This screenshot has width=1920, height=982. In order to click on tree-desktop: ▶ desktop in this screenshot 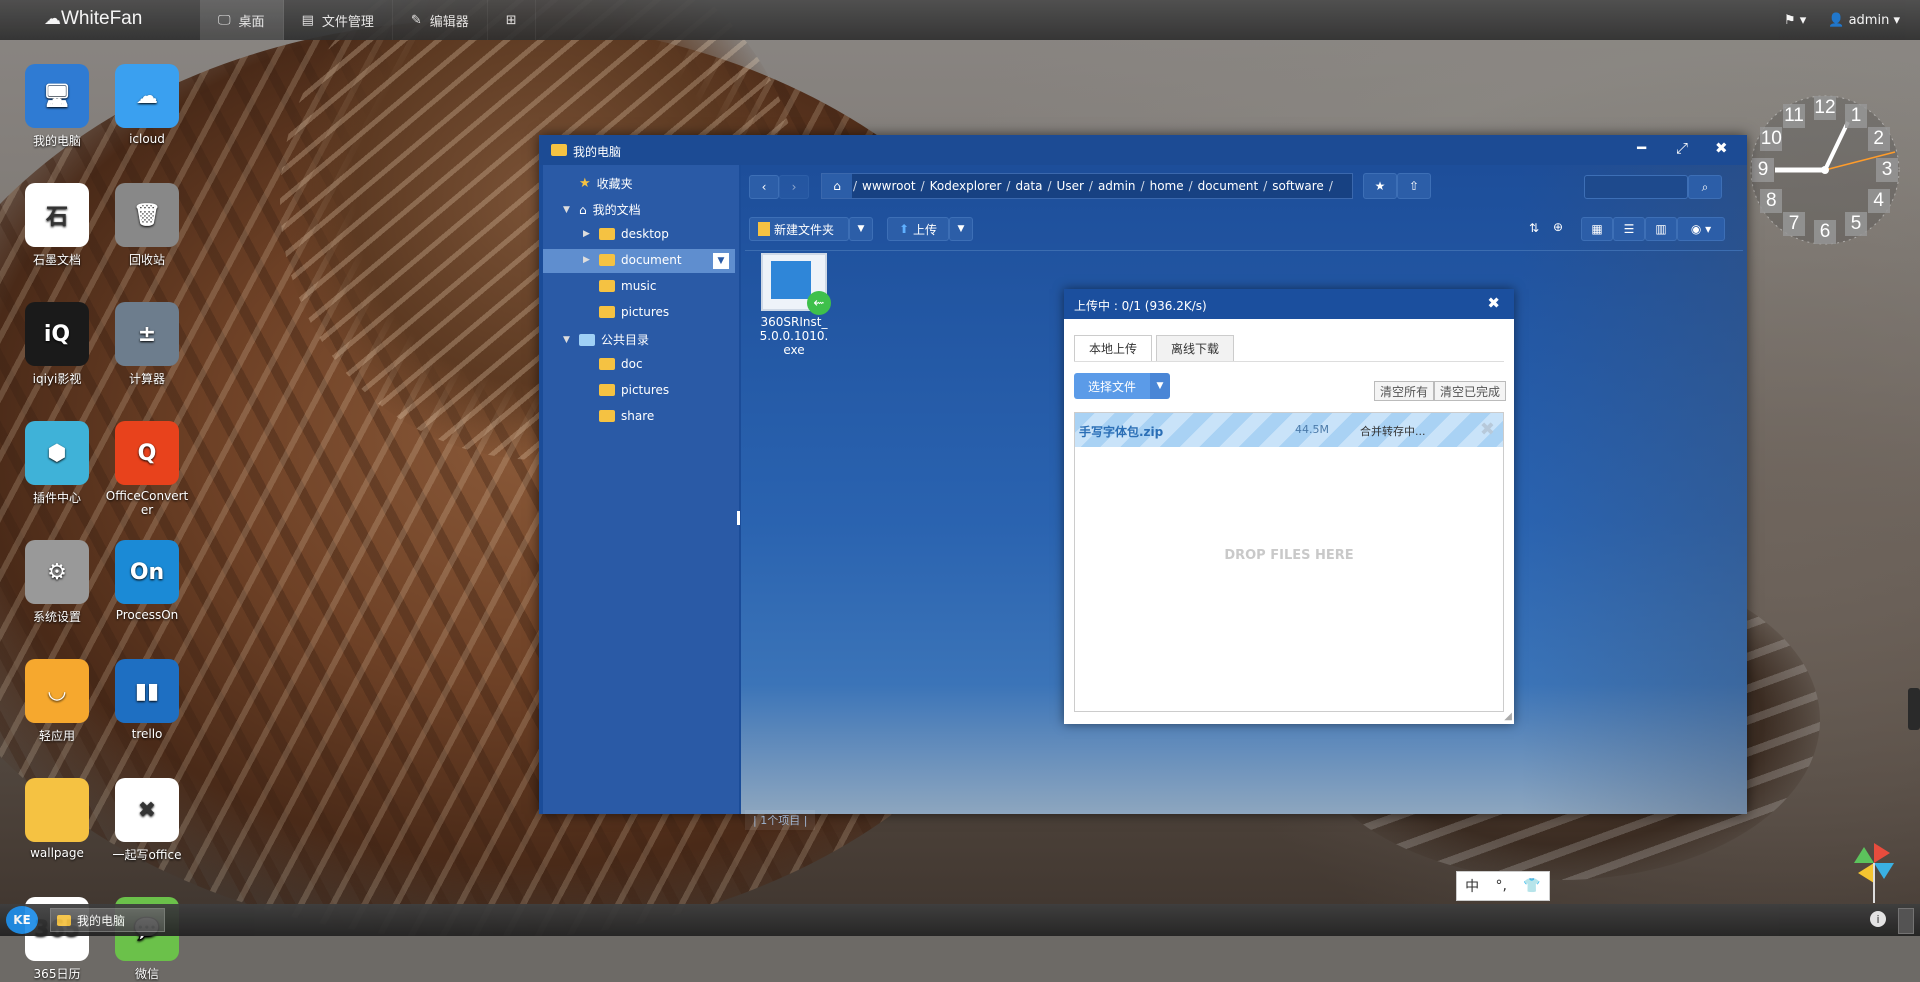, I will do `click(626, 234)`.